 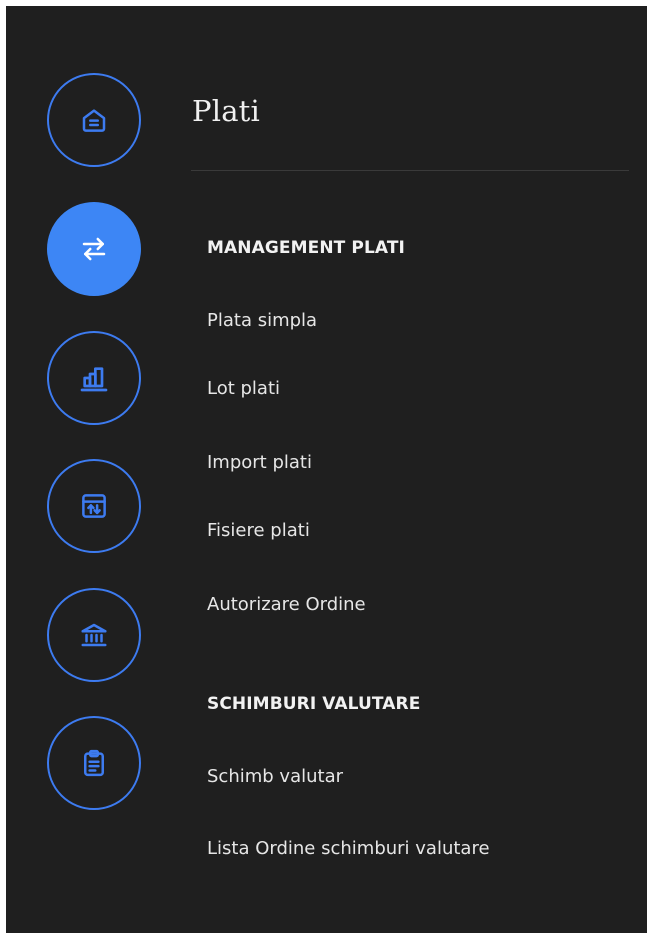 I want to click on panel-title: Plati, so click(x=226, y=111).